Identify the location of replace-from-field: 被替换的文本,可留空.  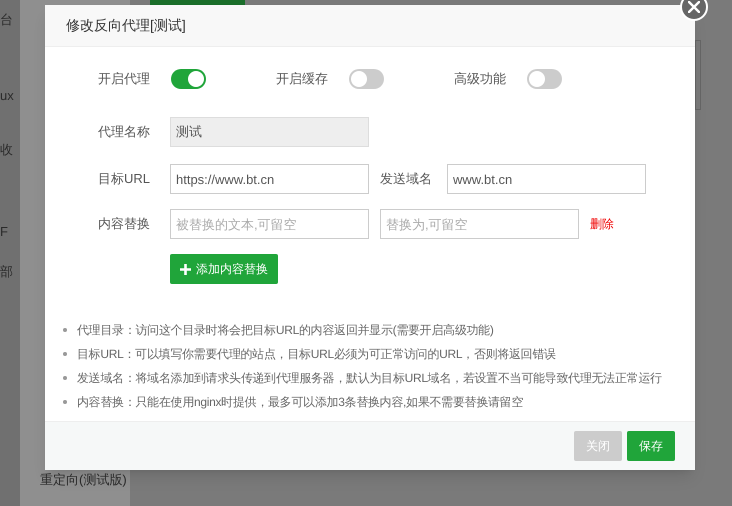
(269, 224).